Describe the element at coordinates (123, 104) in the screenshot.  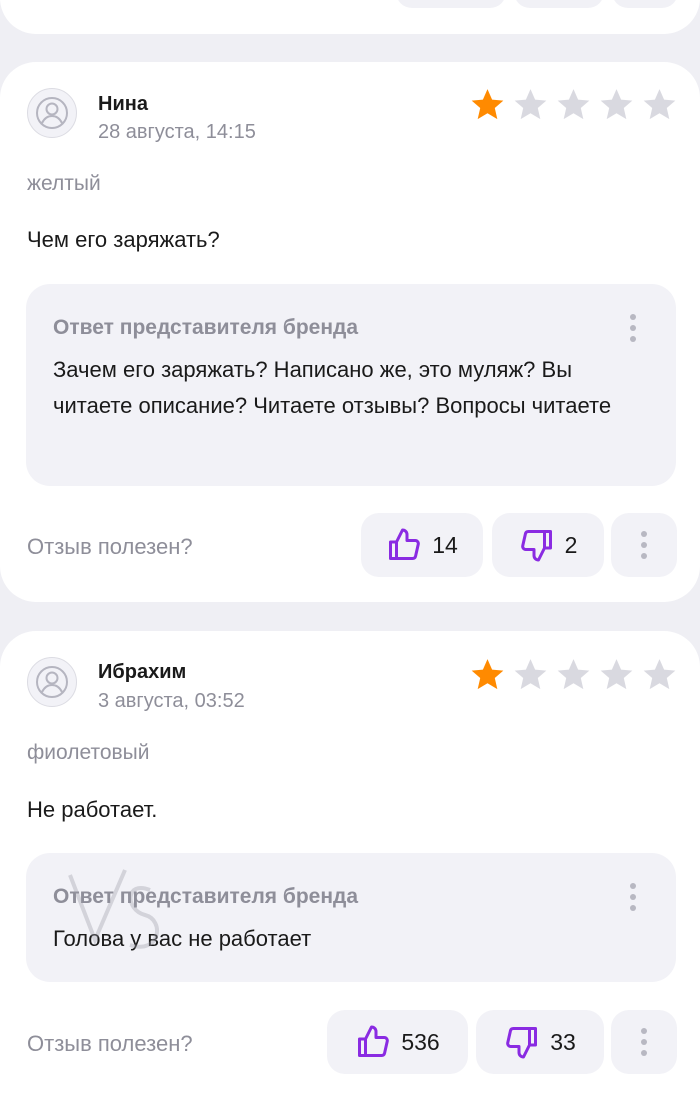
I see `review-author: Нина` at that location.